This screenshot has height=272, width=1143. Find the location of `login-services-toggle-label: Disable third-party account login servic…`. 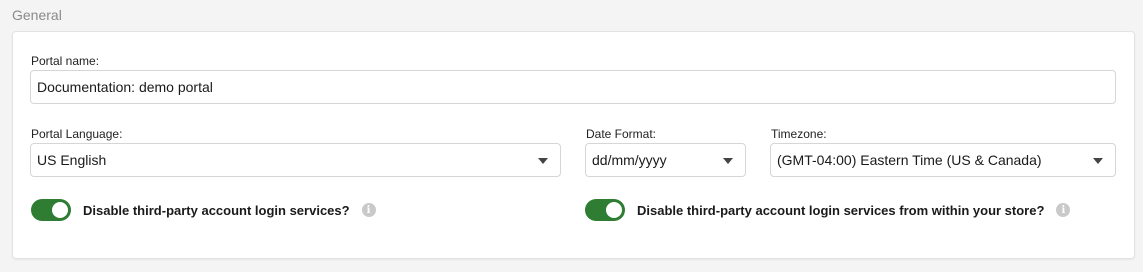

login-services-toggle-label: Disable third-party account login servic… is located at coordinates (216, 210).